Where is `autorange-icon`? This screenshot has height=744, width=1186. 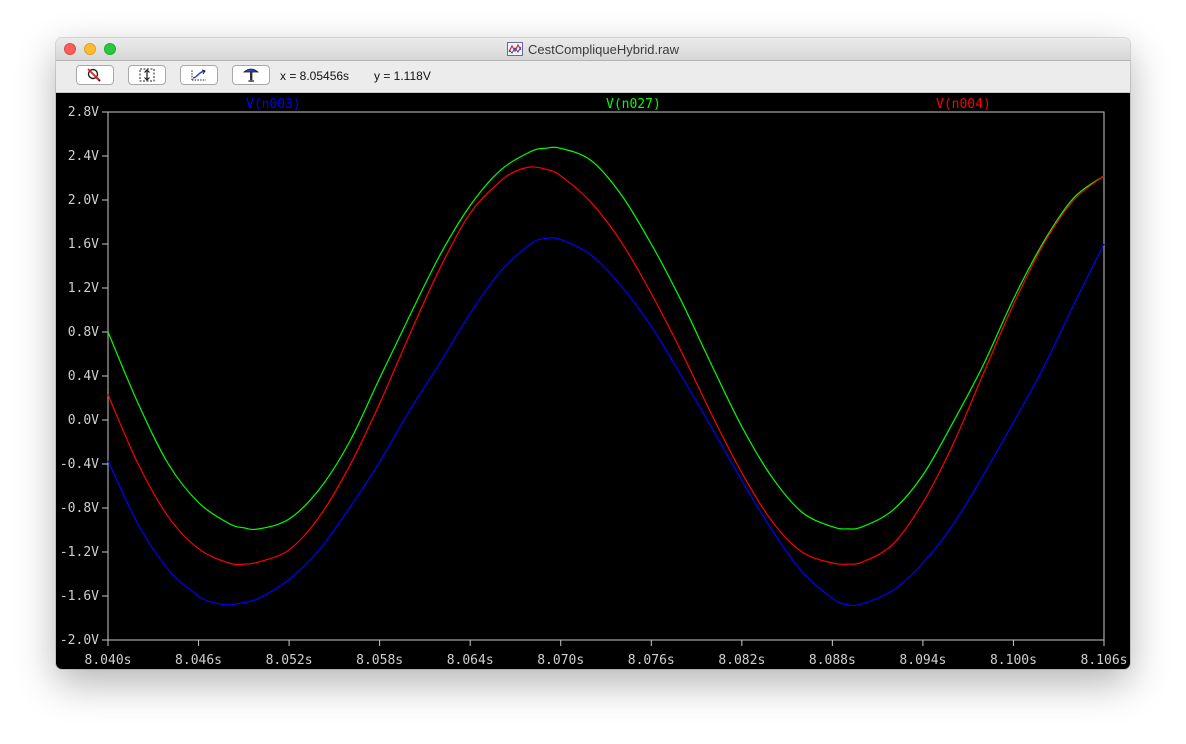 autorange-icon is located at coordinates (147, 75).